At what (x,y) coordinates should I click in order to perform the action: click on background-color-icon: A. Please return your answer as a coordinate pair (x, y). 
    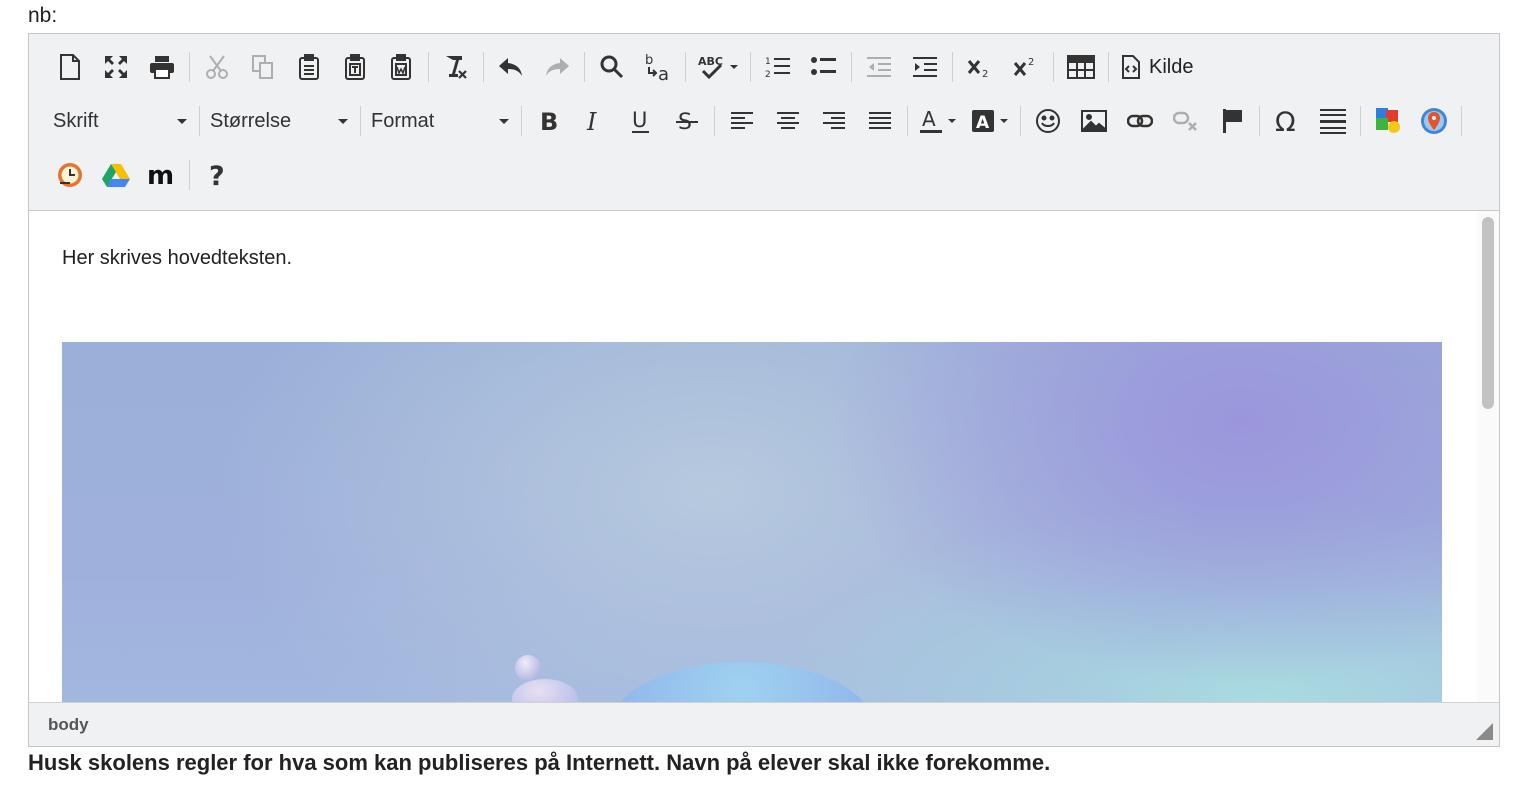
    Looking at the image, I should click on (990, 121).